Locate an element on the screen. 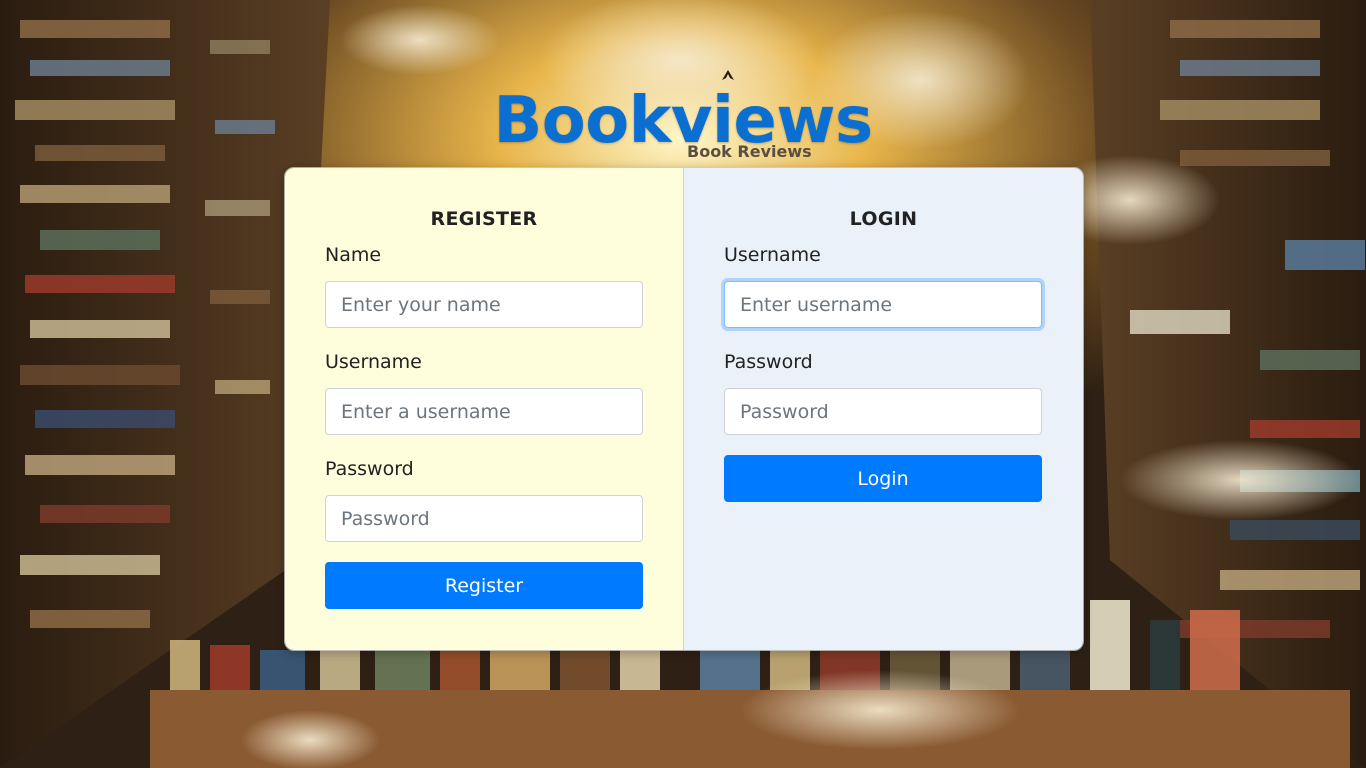  register-name-label: Name is located at coordinates (353, 255).